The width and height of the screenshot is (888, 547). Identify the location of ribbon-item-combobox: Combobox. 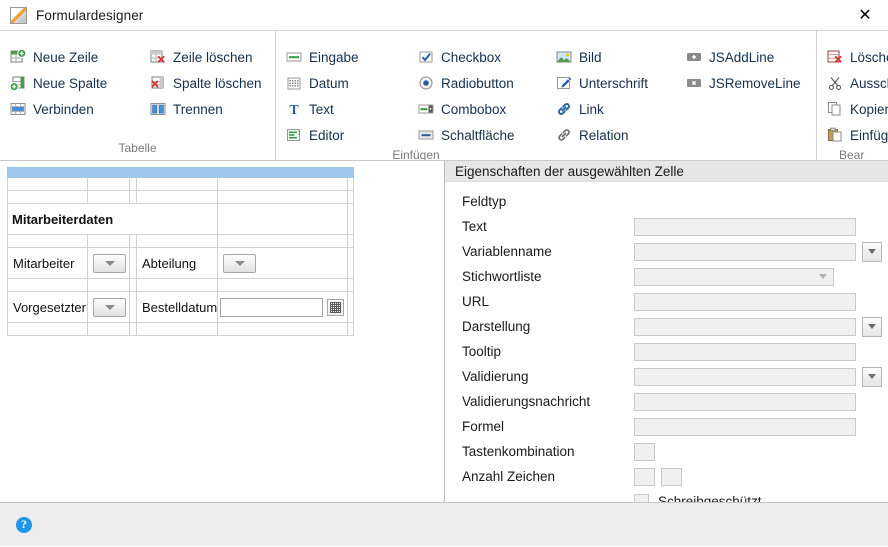
(477, 109).